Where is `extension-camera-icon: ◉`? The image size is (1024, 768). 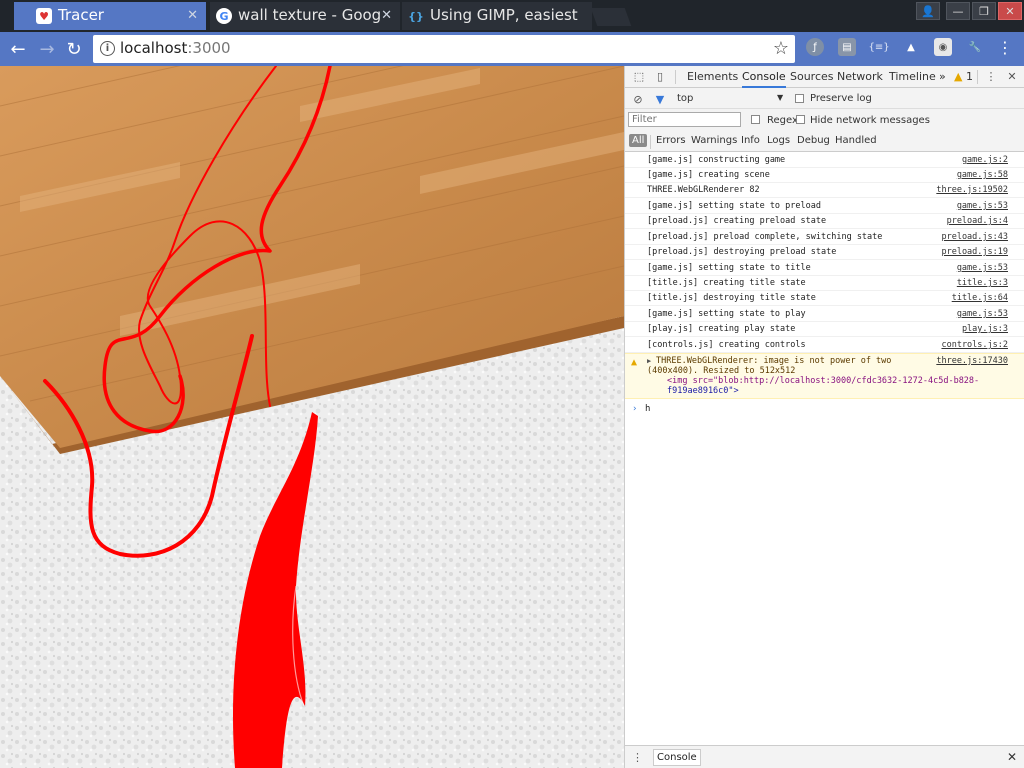 extension-camera-icon: ◉ is located at coordinates (943, 47).